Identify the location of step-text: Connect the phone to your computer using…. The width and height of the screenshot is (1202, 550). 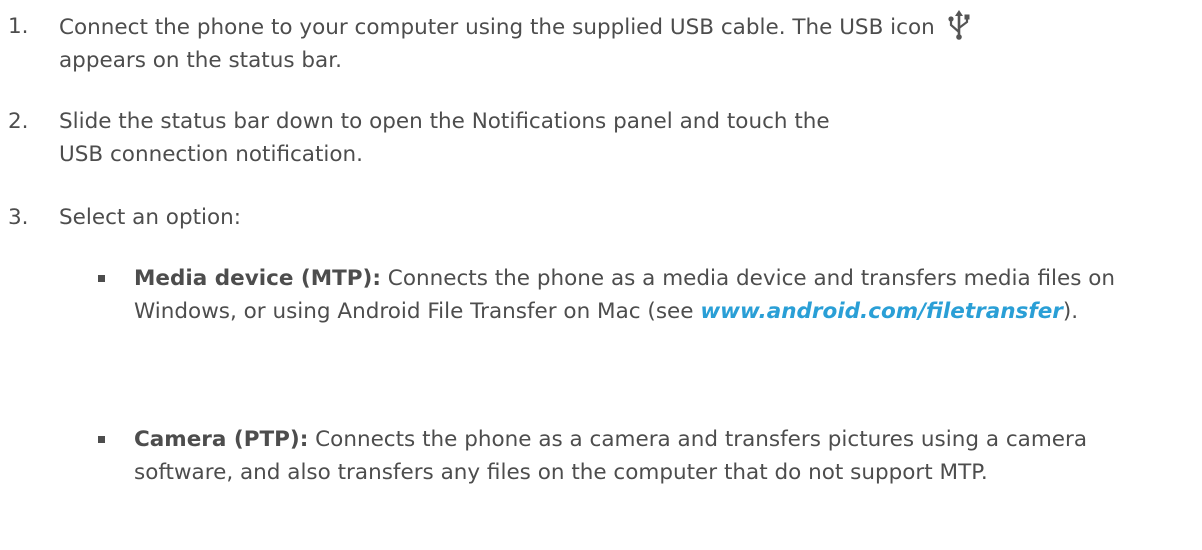
(614, 43).